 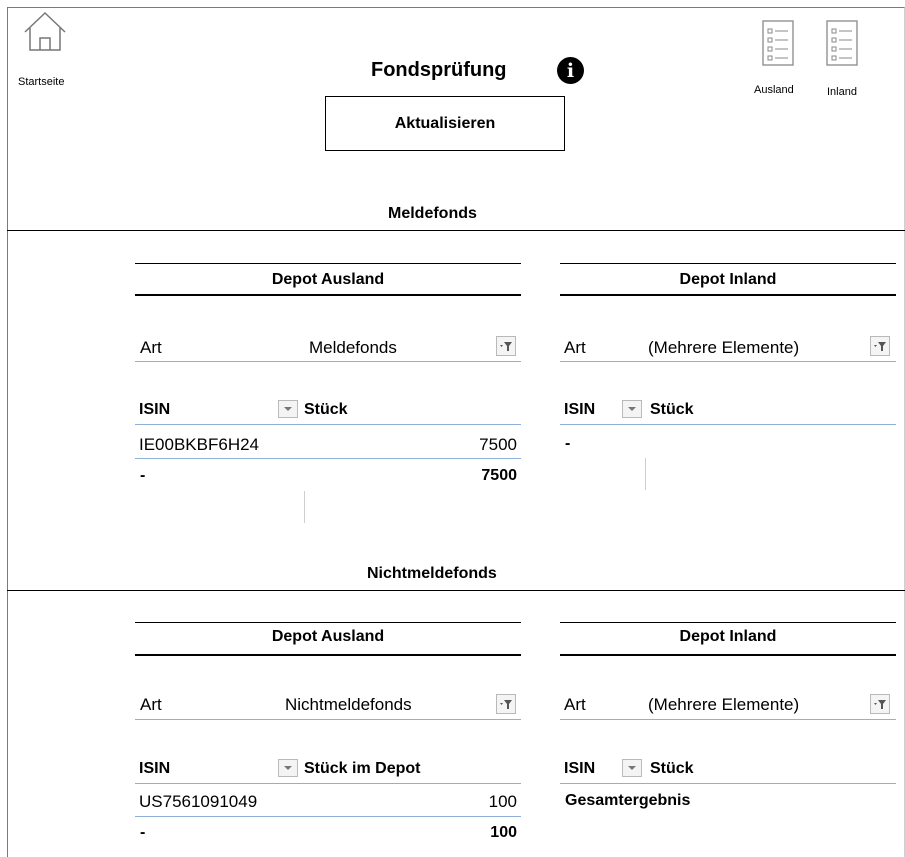 I want to click on home-icon, so click(x=45, y=31).